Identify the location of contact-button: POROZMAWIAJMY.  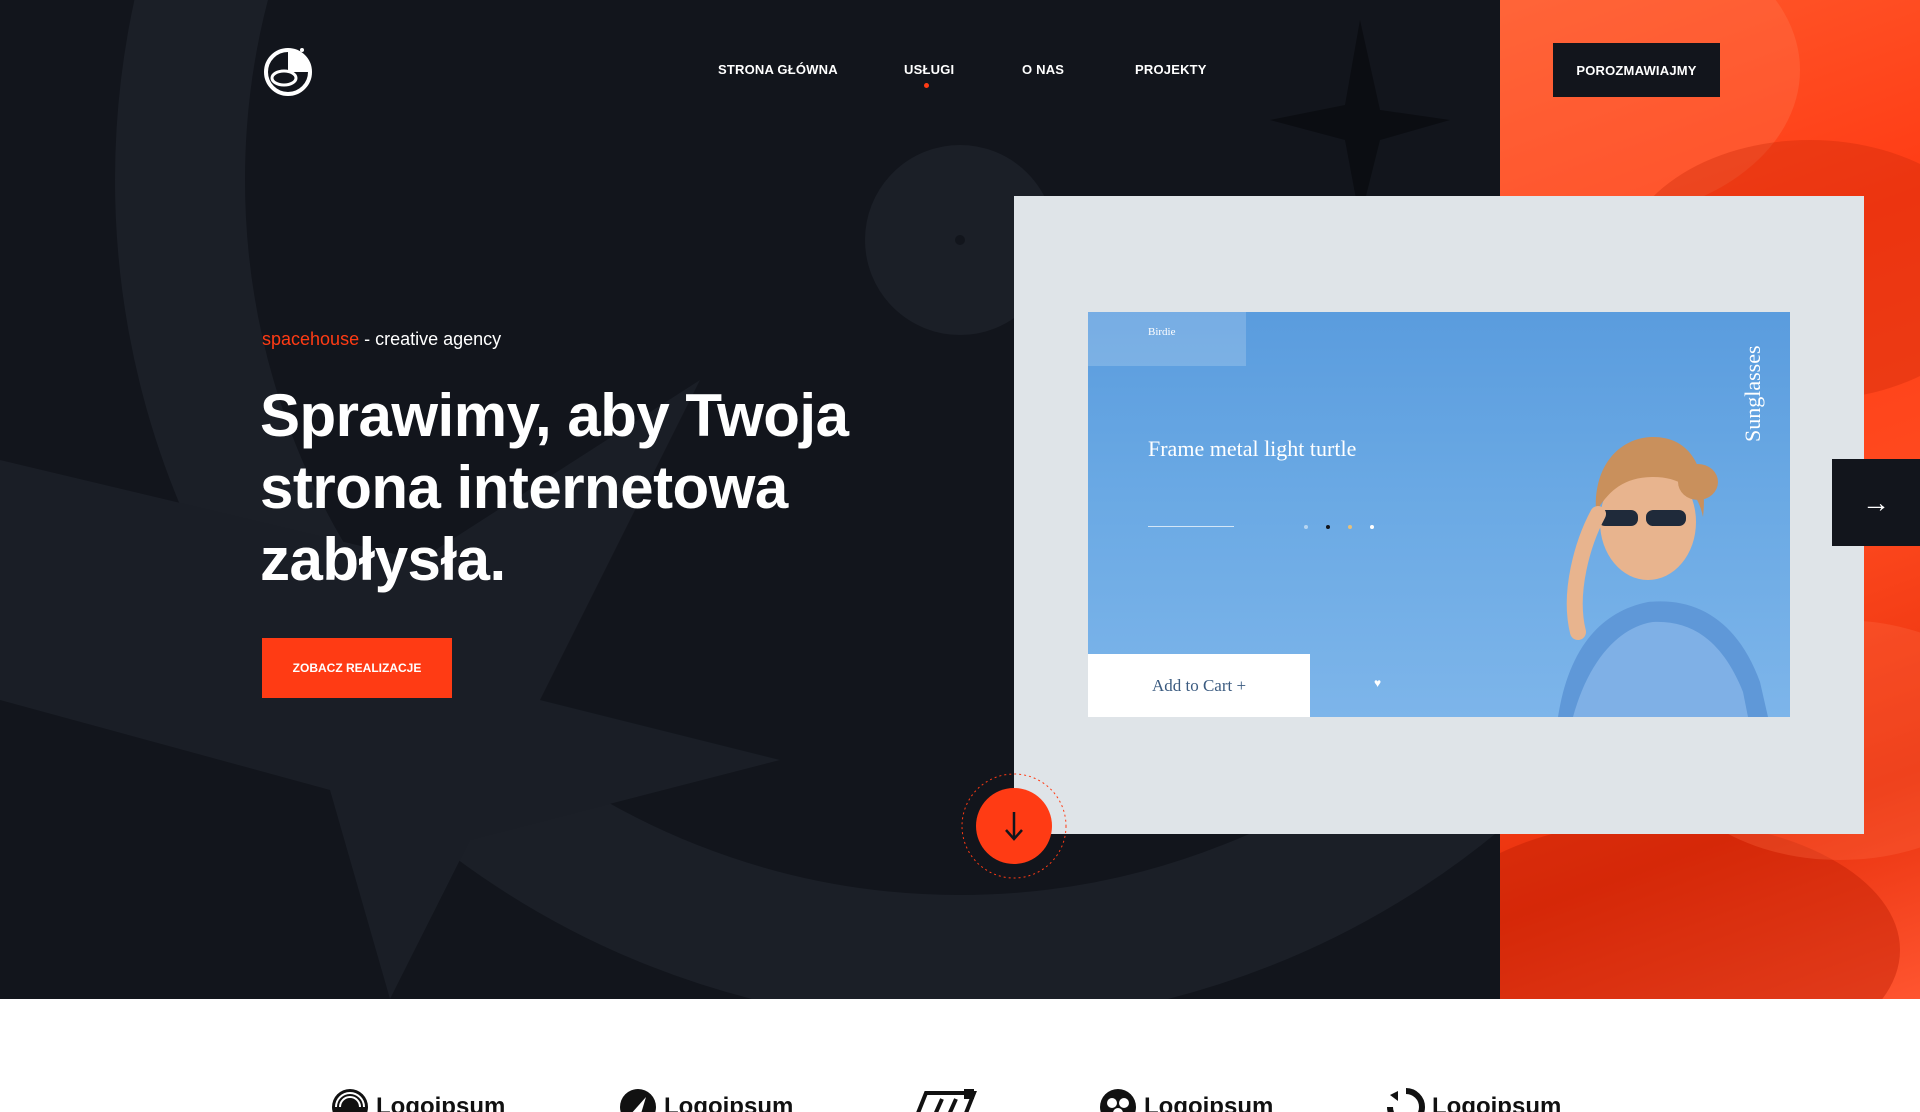
(1636, 70).